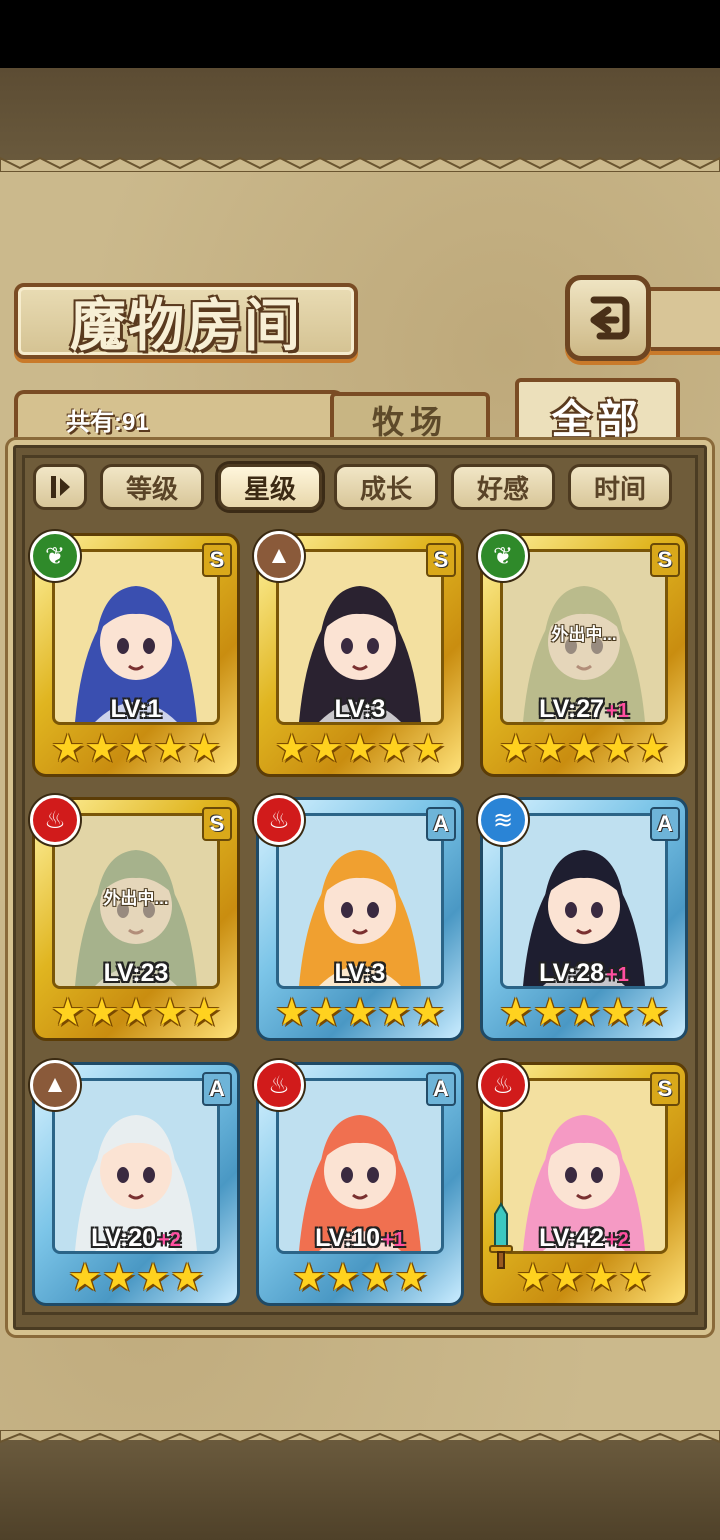 The width and height of the screenshot is (720, 1540). What do you see at coordinates (503, 487) in the screenshot?
I see `sort-affinity-button: 好感` at bounding box center [503, 487].